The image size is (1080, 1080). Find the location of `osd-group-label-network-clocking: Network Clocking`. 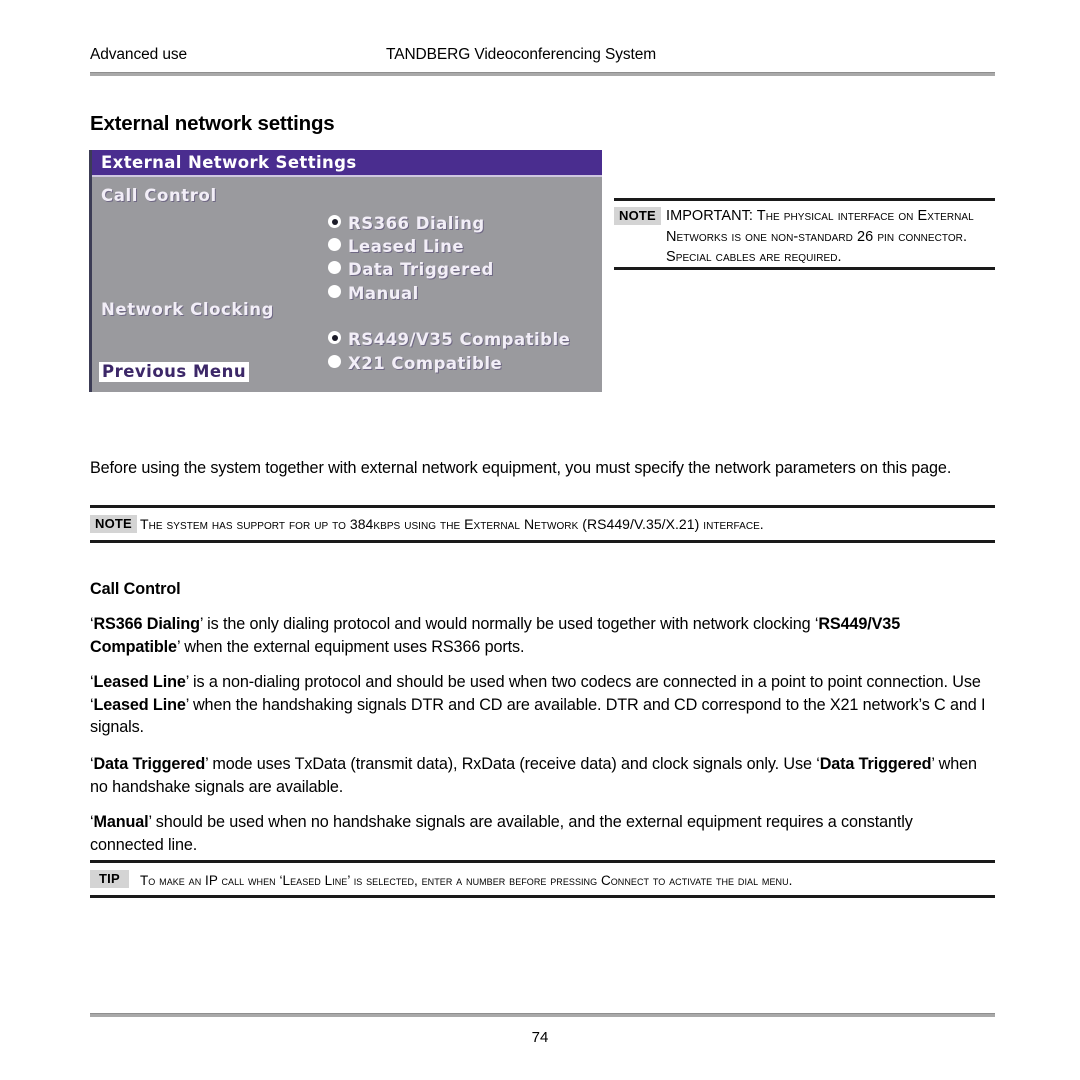

osd-group-label-network-clocking: Network Clocking is located at coordinates (187, 309).